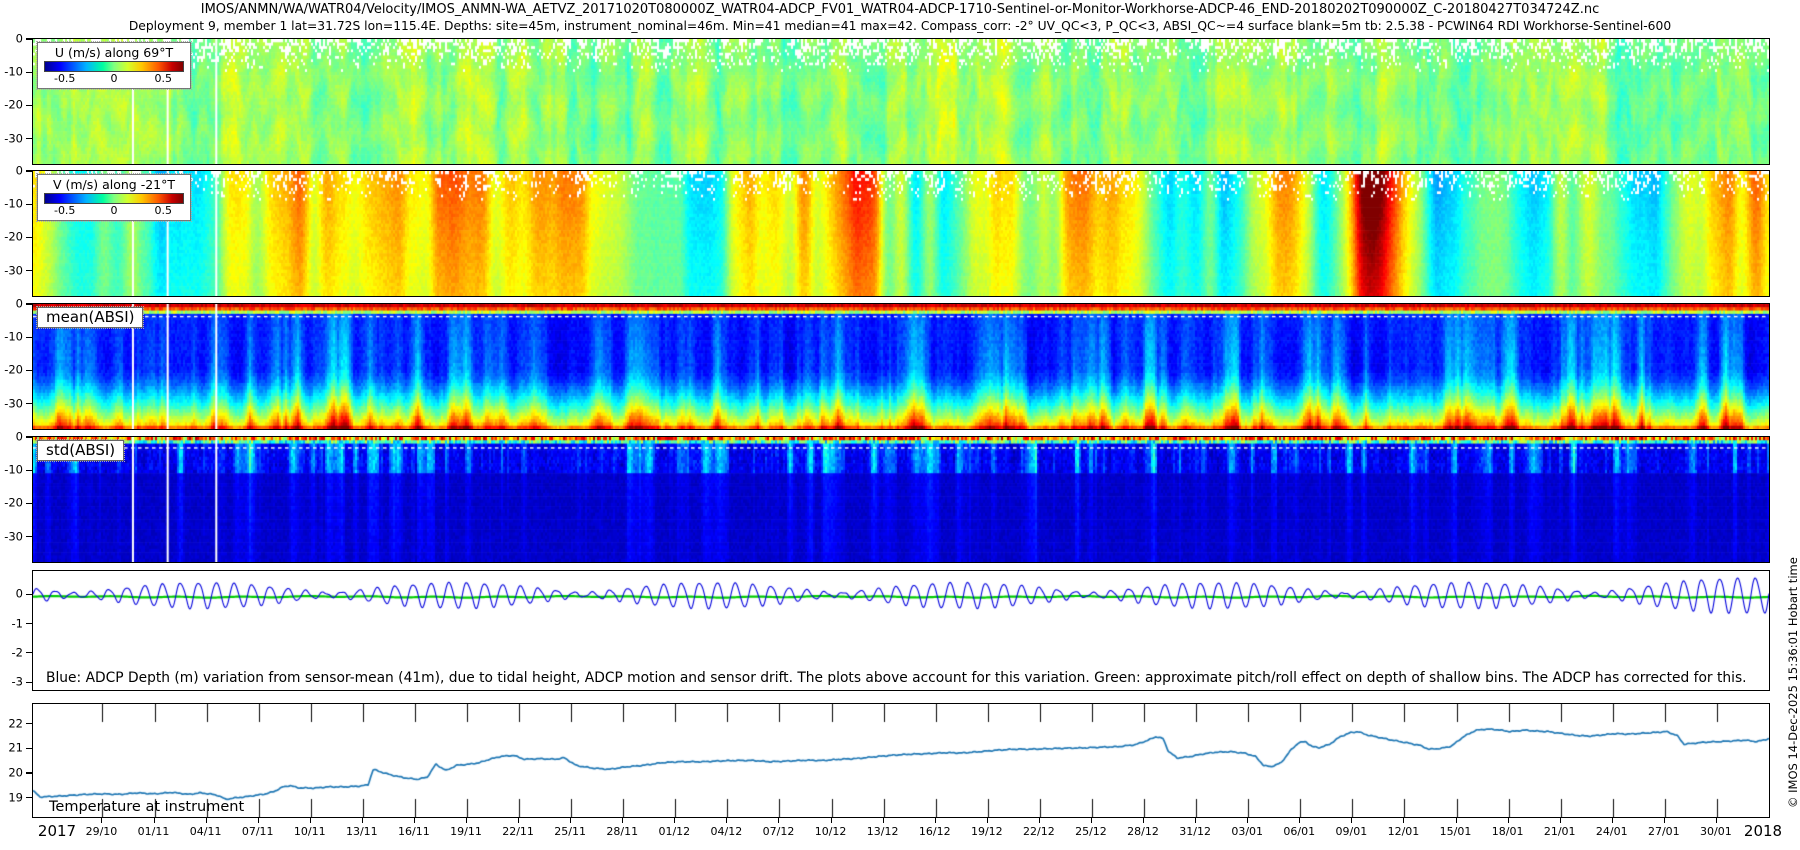  What do you see at coordinates (622, 831) in the screenshot?
I see `date-tick-label: 28/11` at bounding box center [622, 831].